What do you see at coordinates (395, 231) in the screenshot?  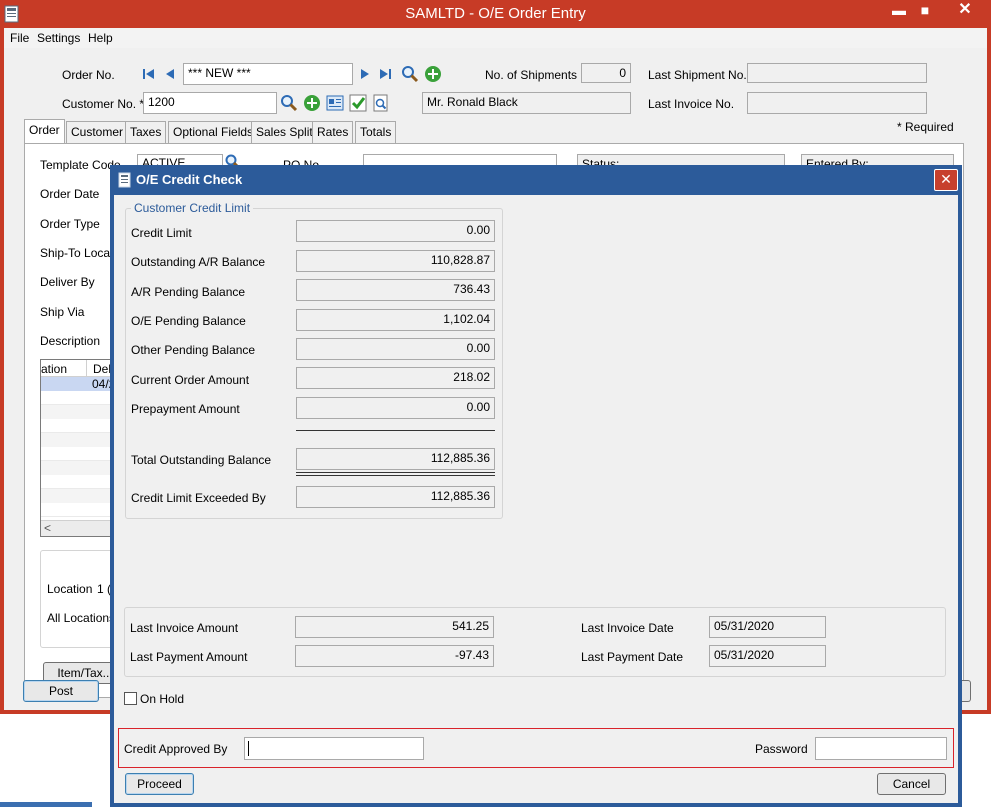 I see `credit-limit-value: 0.00` at bounding box center [395, 231].